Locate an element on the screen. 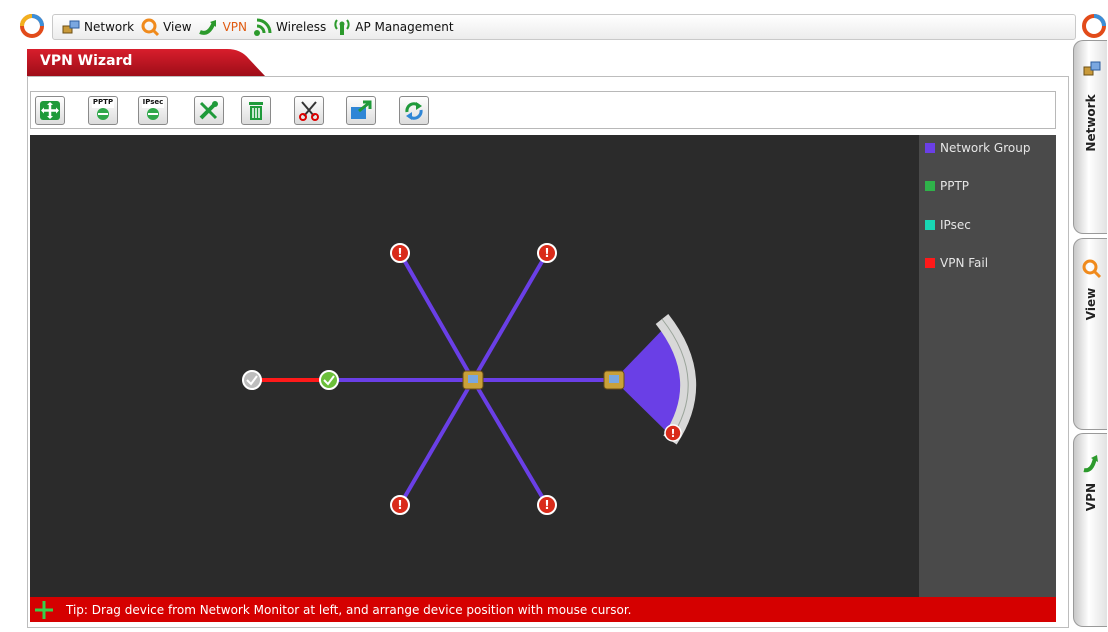 The height and width of the screenshot is (632, 1108). main-menu: Network View VPN Wireless AP Management is located at coordinates (564, 27).